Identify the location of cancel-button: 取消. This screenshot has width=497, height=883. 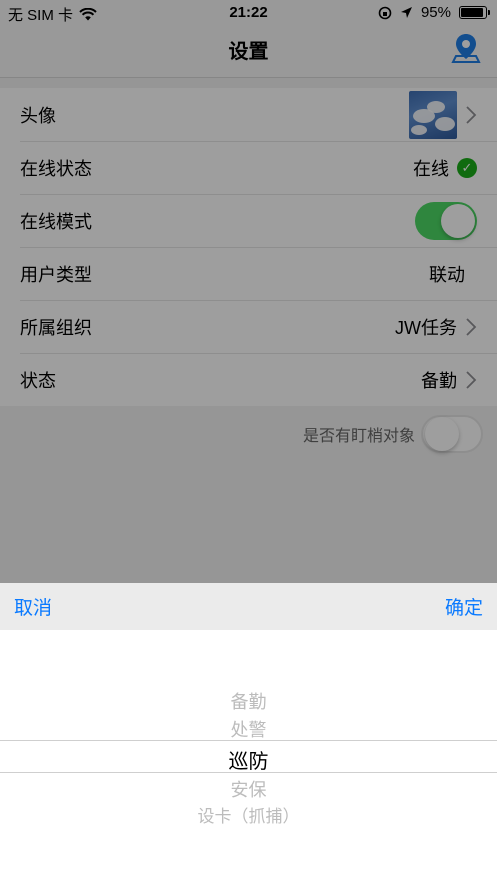
(33, 606).